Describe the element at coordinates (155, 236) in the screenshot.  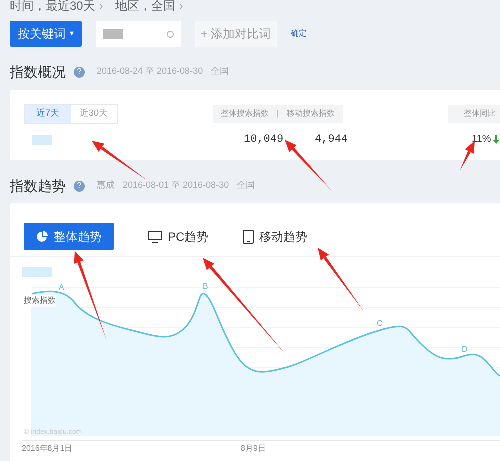
I see `monitor-icon` at that location.